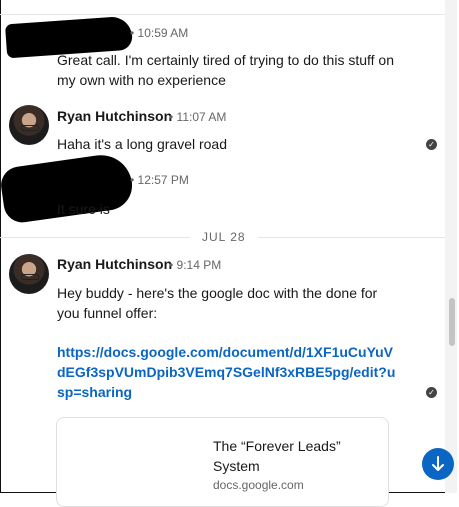  Describe the element at coordinates (198, 117) in the screenshot. I see `message-time: • 11:07 AM` at that location.